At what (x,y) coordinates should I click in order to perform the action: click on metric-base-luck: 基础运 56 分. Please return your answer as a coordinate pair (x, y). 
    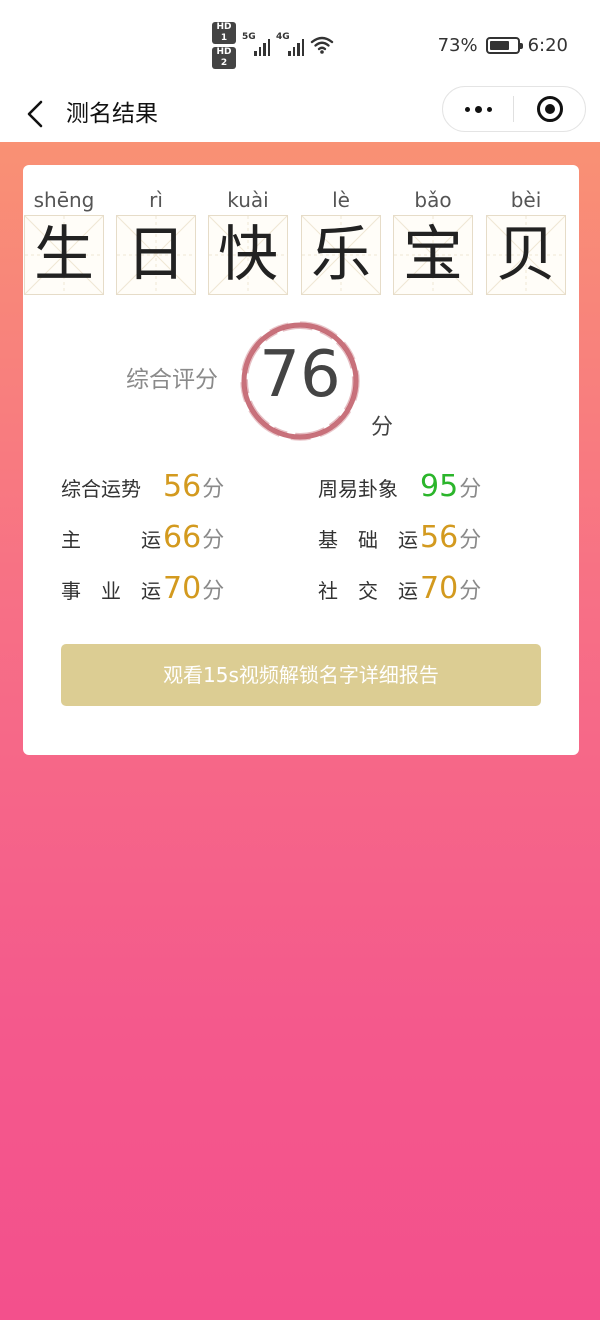
    Looking at the image, I should click on (399, 538).